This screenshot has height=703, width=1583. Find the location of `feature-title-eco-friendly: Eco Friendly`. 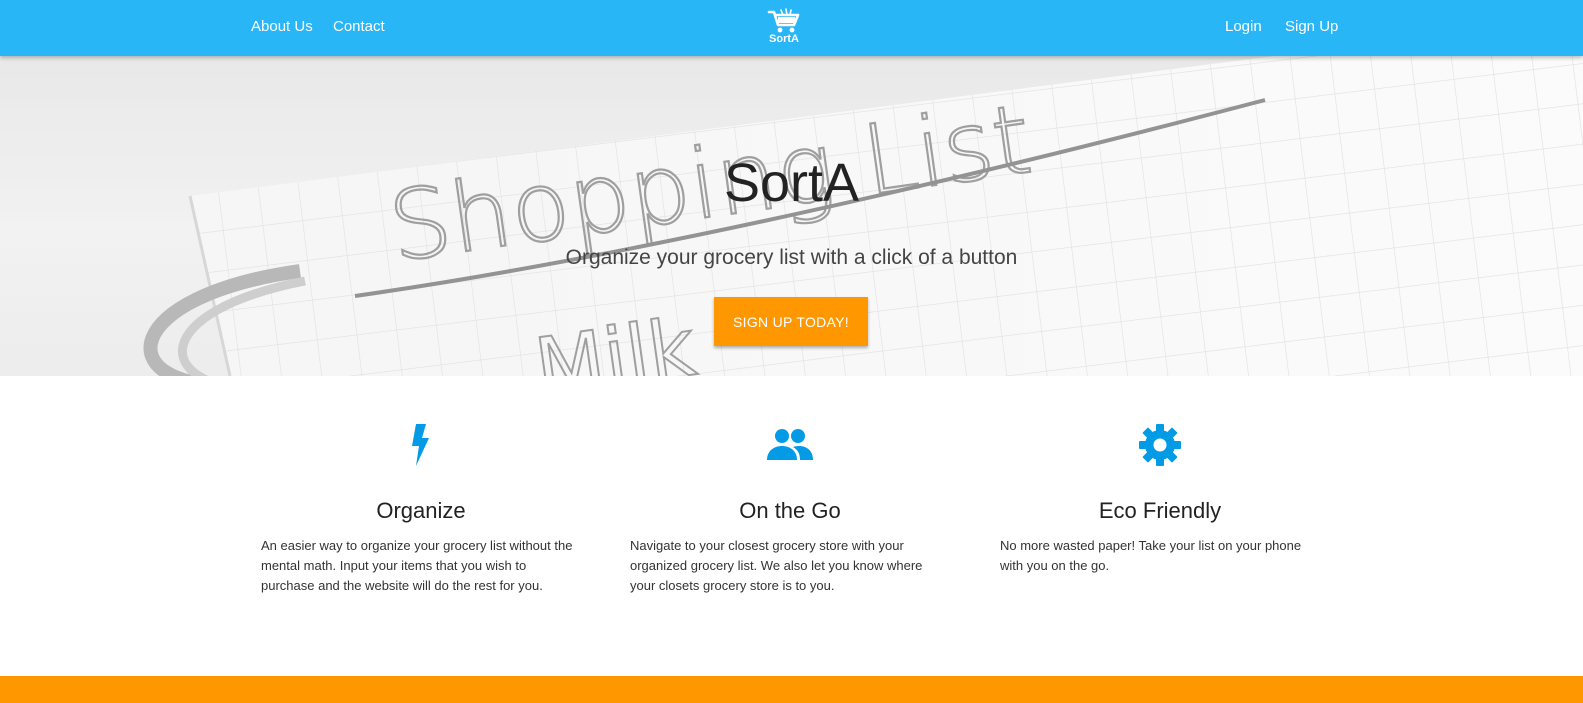

feature-title-eco-friendly: Eco Friendly is located at coordinates (1160, 510).